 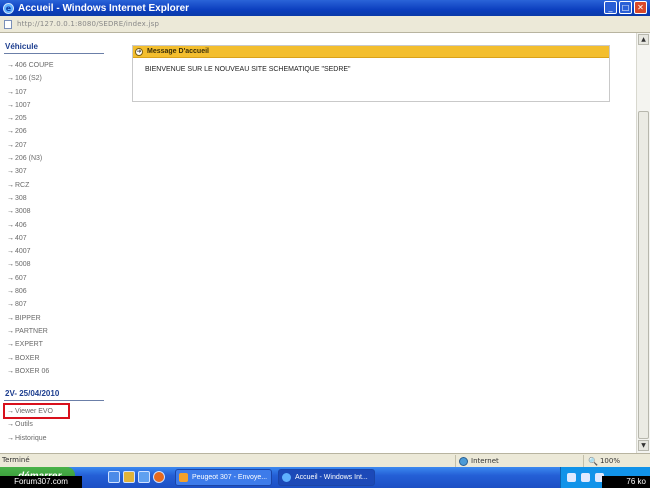 I want to click on sidebar-item-label: PARTNER, so click(x=31, y=331).